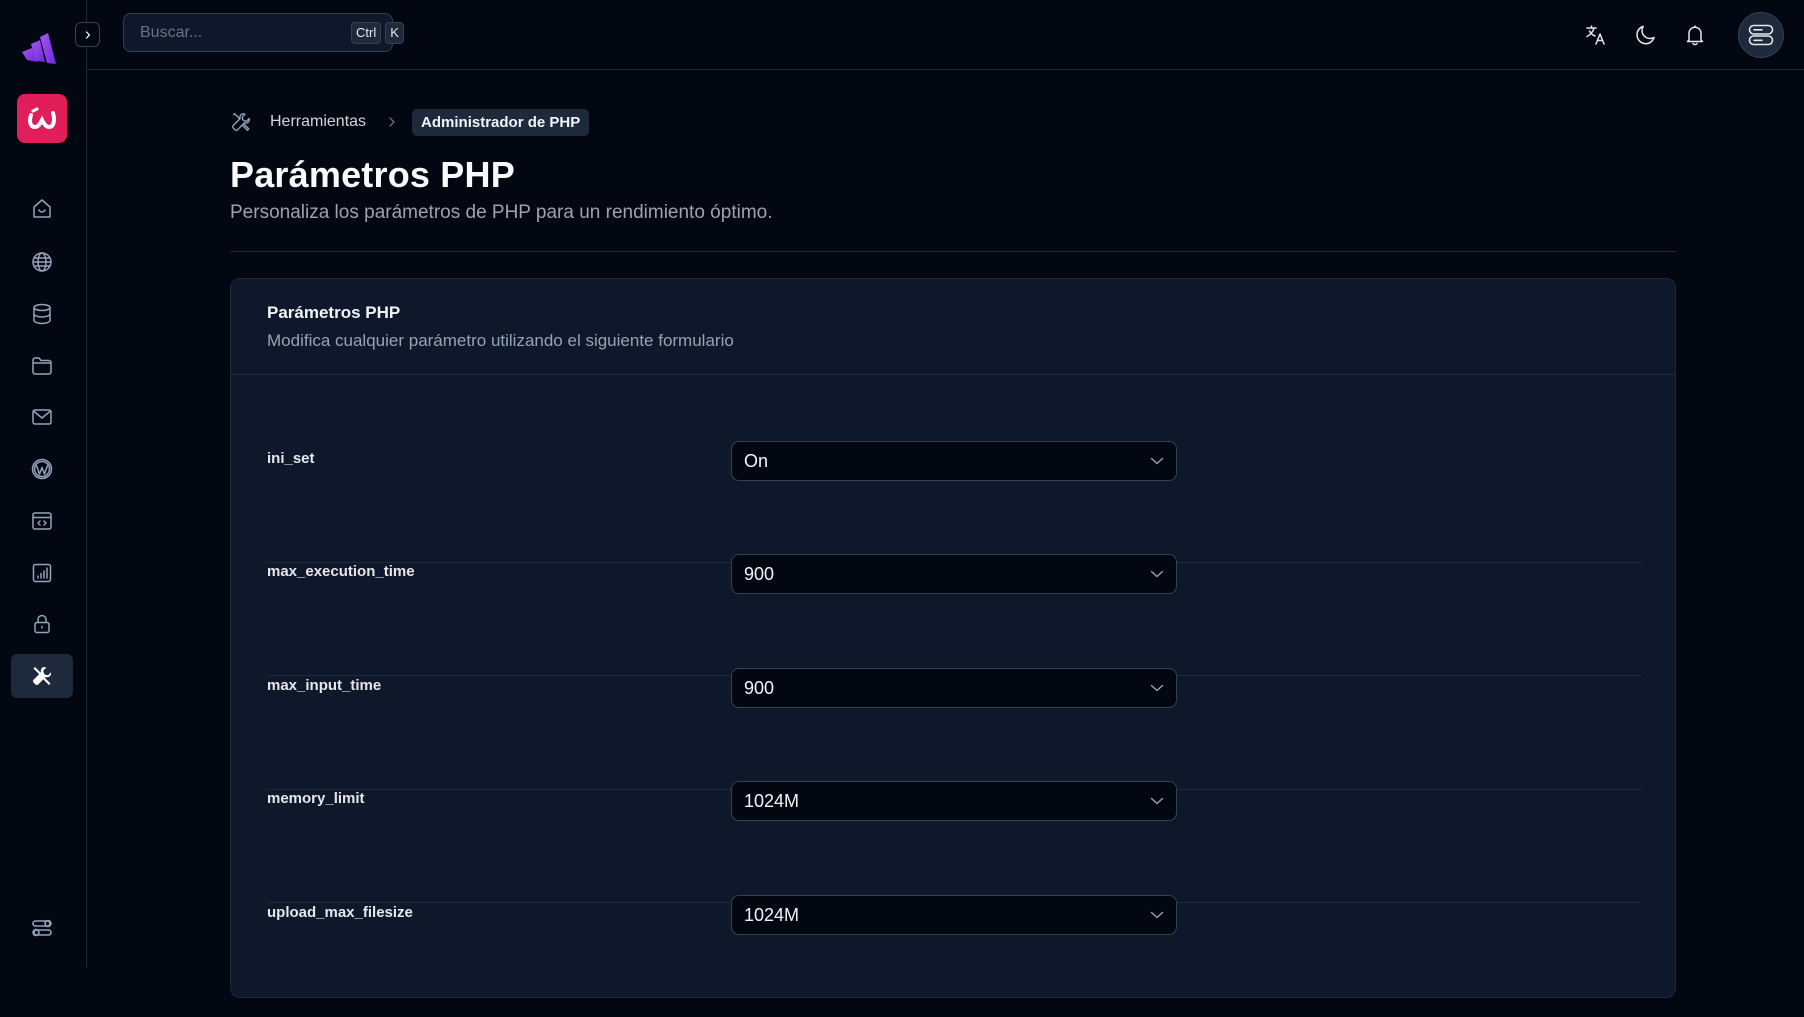 The height and width of the screenshot is (1017, 1804). I want to click on shortcut-key-ctrl: Ctrl, so click(366, 32).